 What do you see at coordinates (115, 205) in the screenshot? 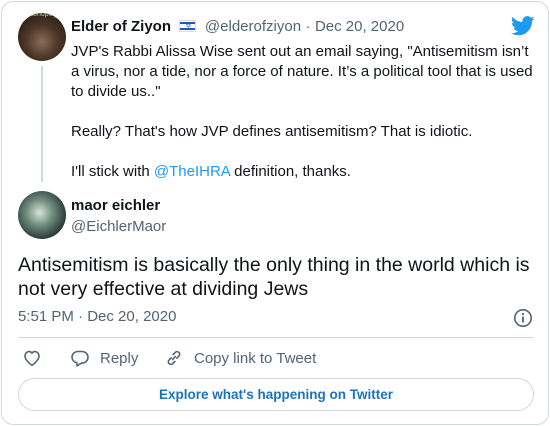
I see `main-author-name: maor eichler` at bounding box center [115, 205].